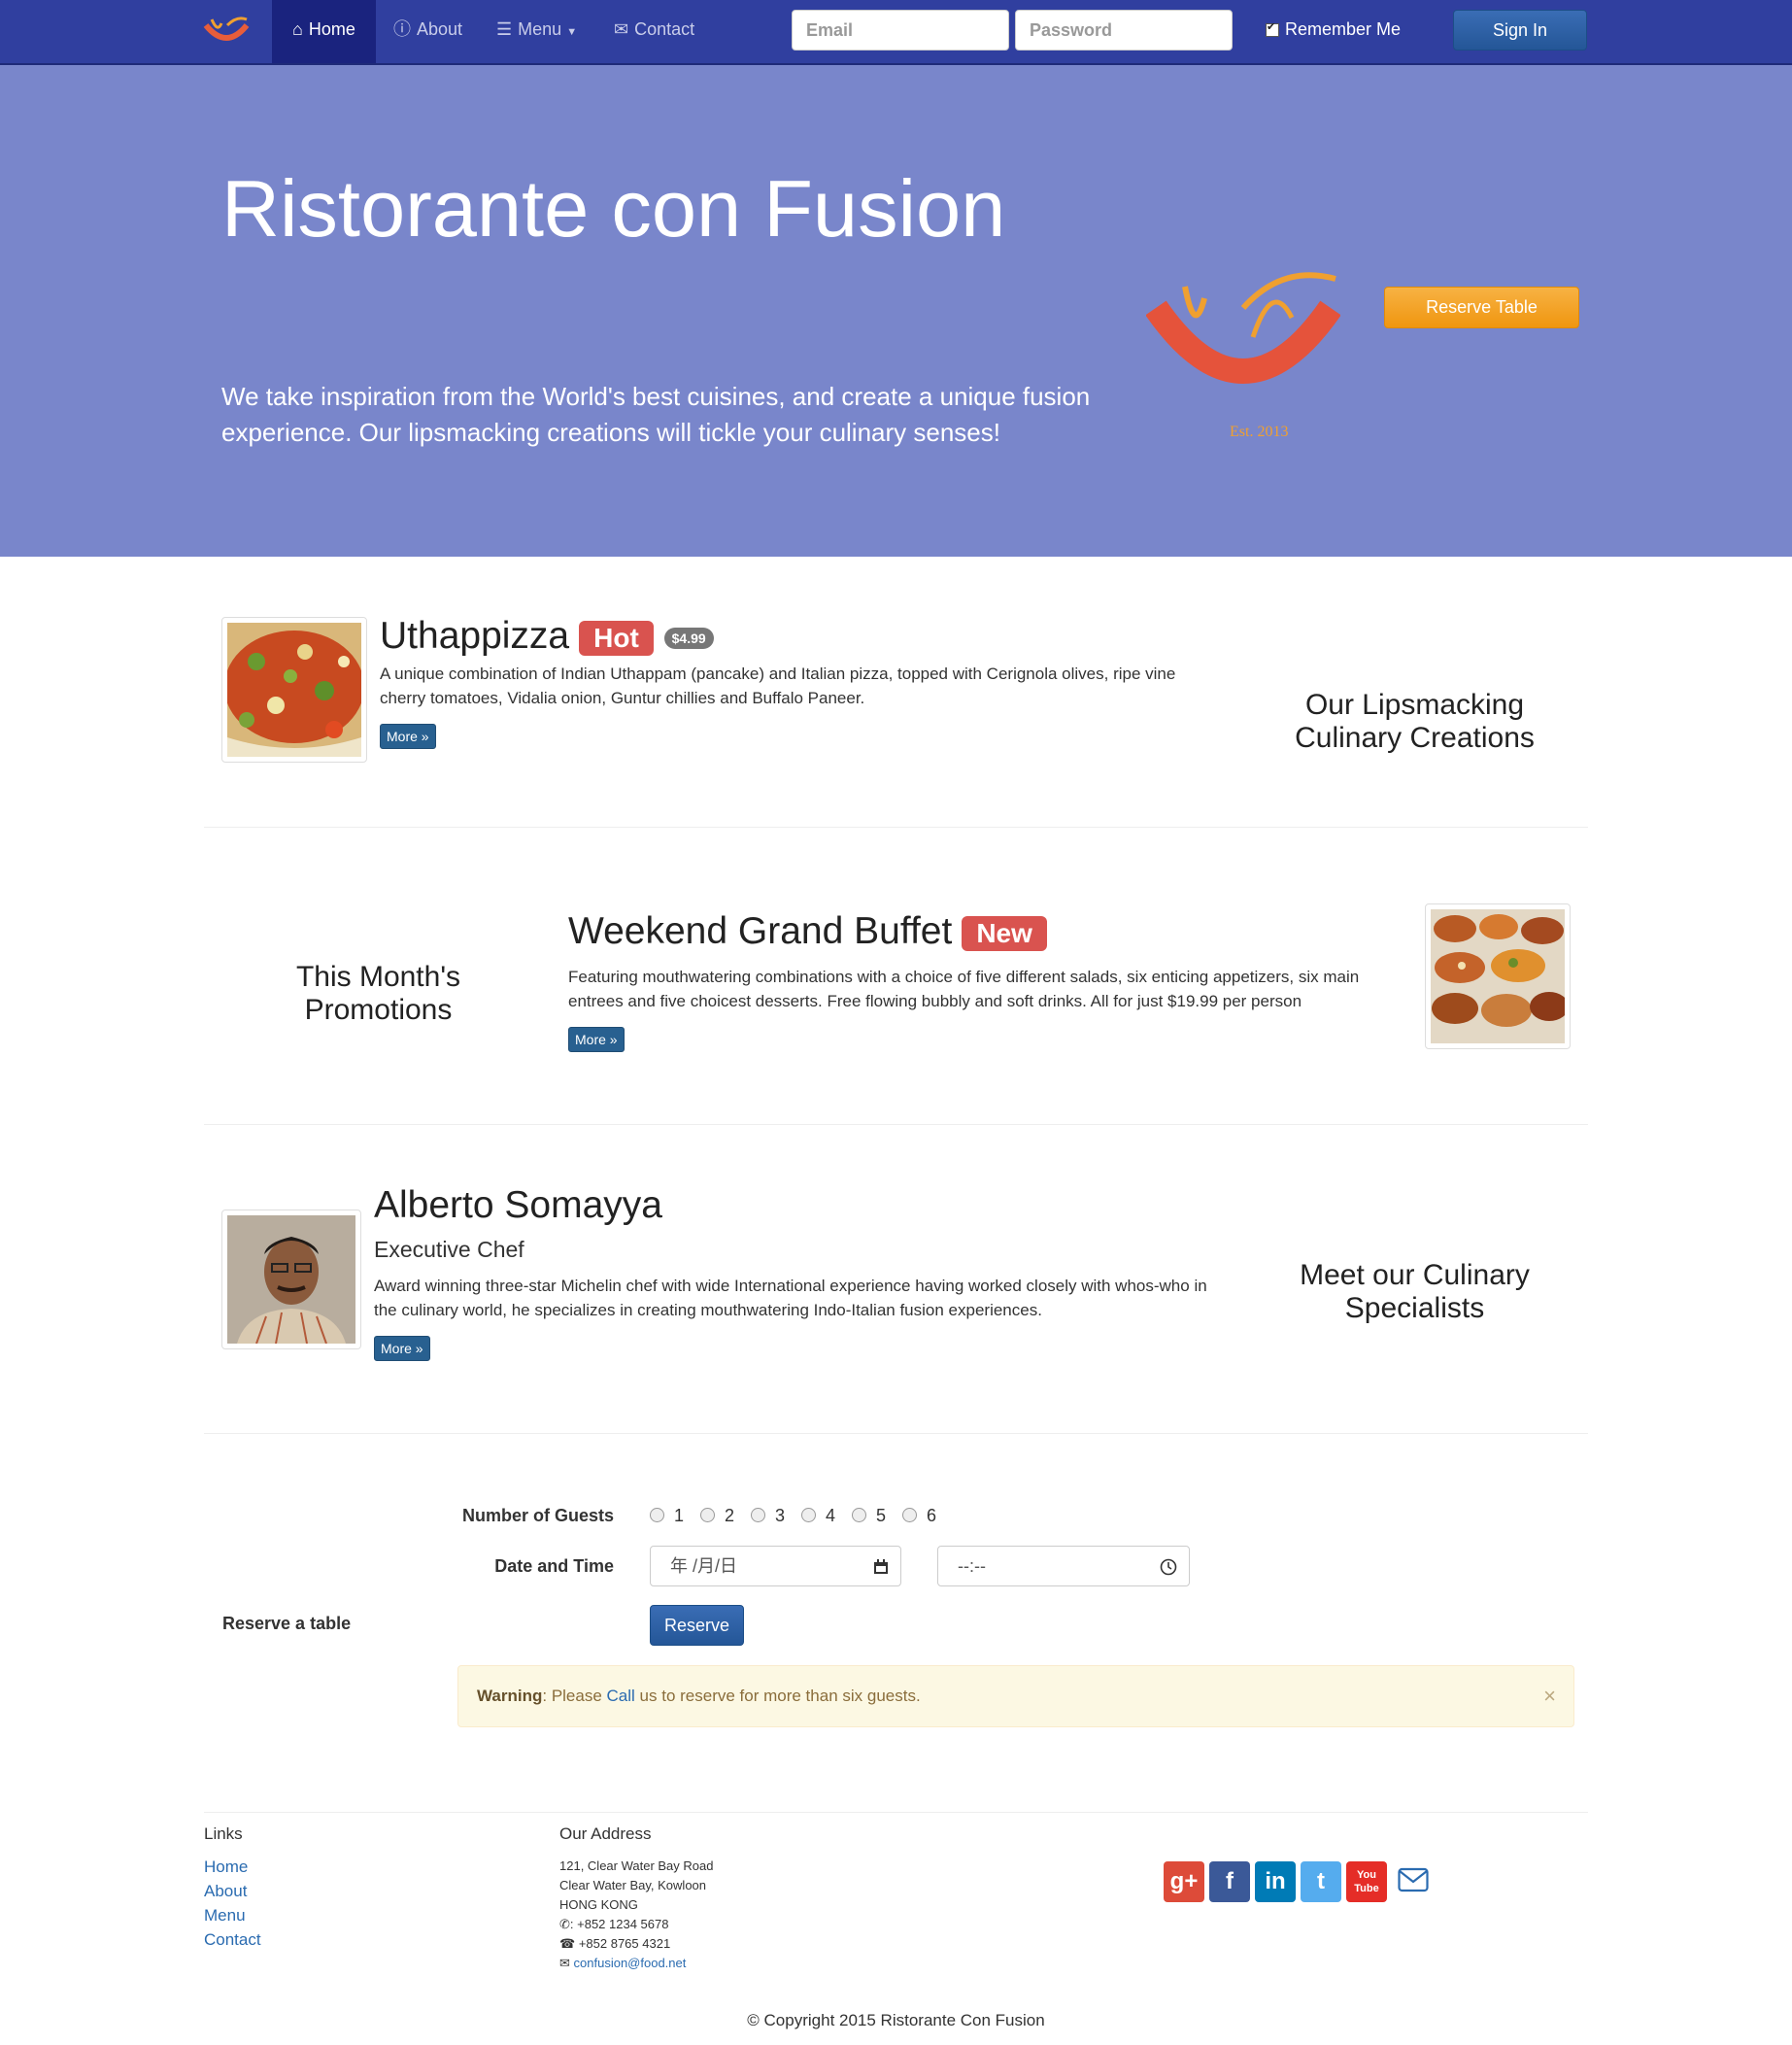 Image resolution: width=1792 pixels, height=2045 pixels. I want to click on chef-photo, so click(291, 1279).